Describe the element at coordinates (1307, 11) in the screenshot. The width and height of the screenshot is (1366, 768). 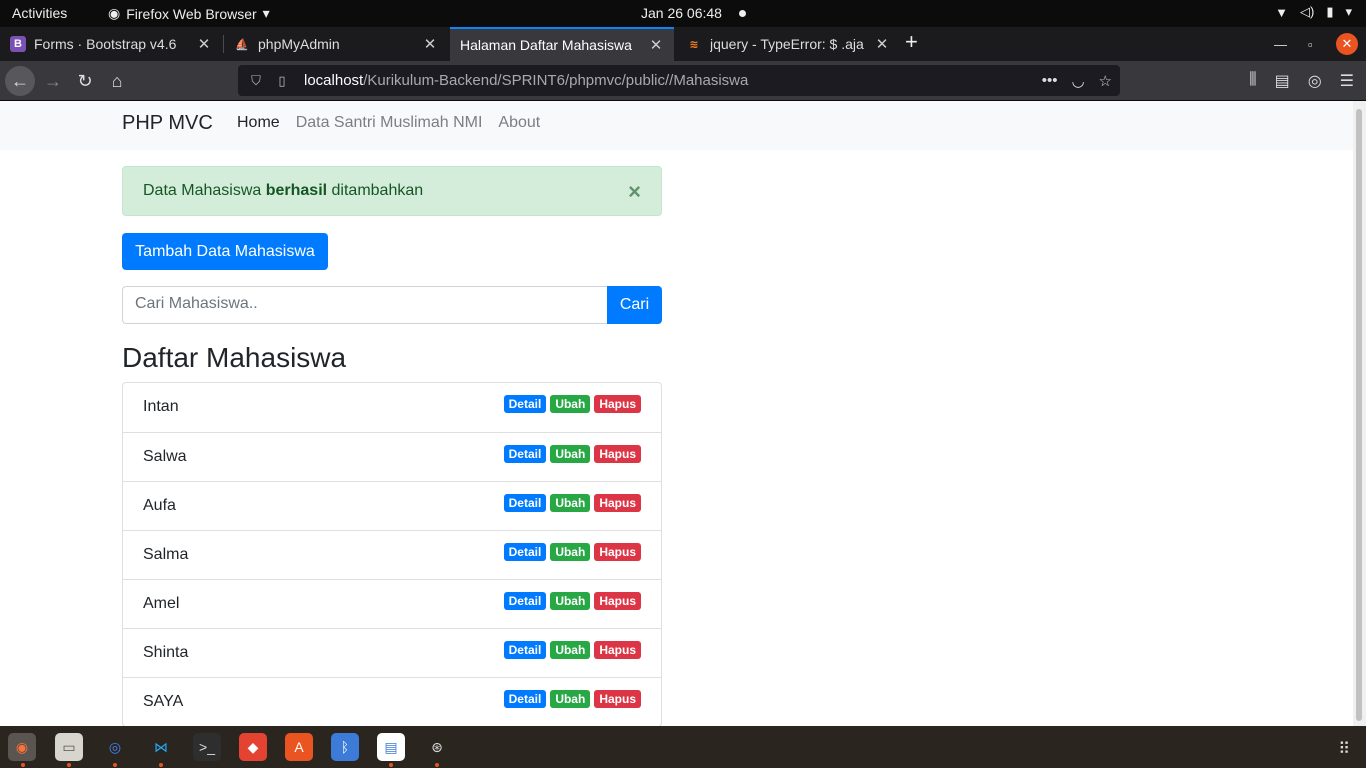
I see `volume-icon: ◁)` at that location.